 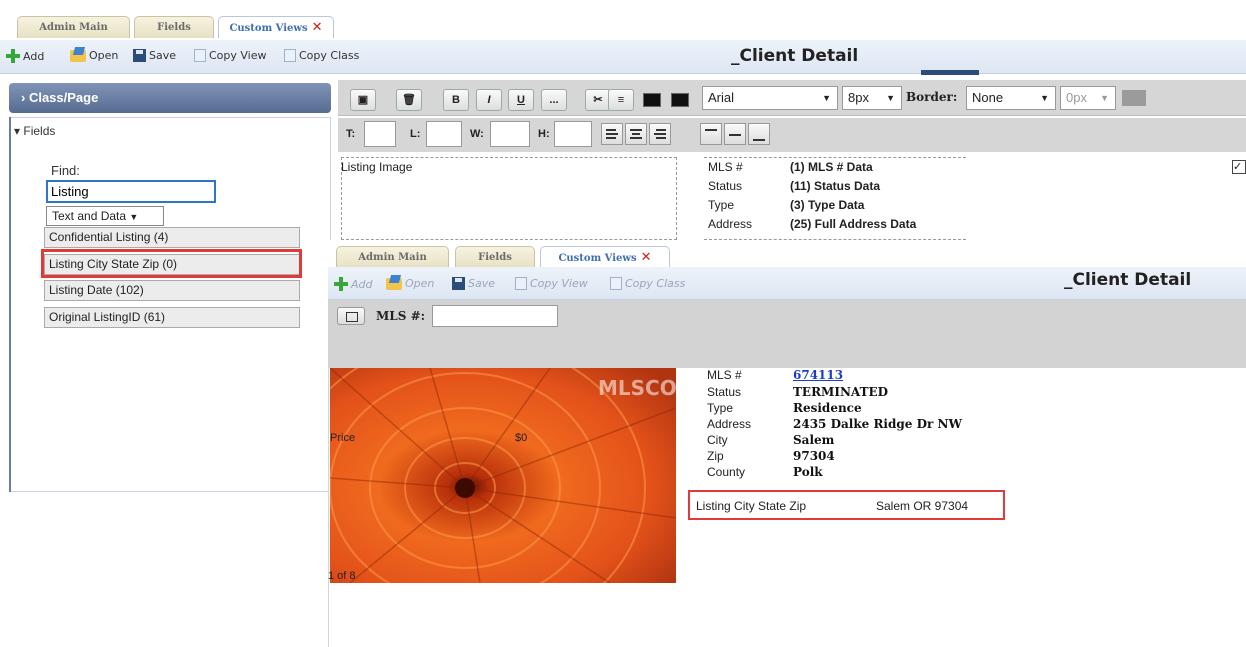 What do you see at coordinates (660, 134) in the screenshot?
I see `align-right-button` at bounding box center [660, 134].